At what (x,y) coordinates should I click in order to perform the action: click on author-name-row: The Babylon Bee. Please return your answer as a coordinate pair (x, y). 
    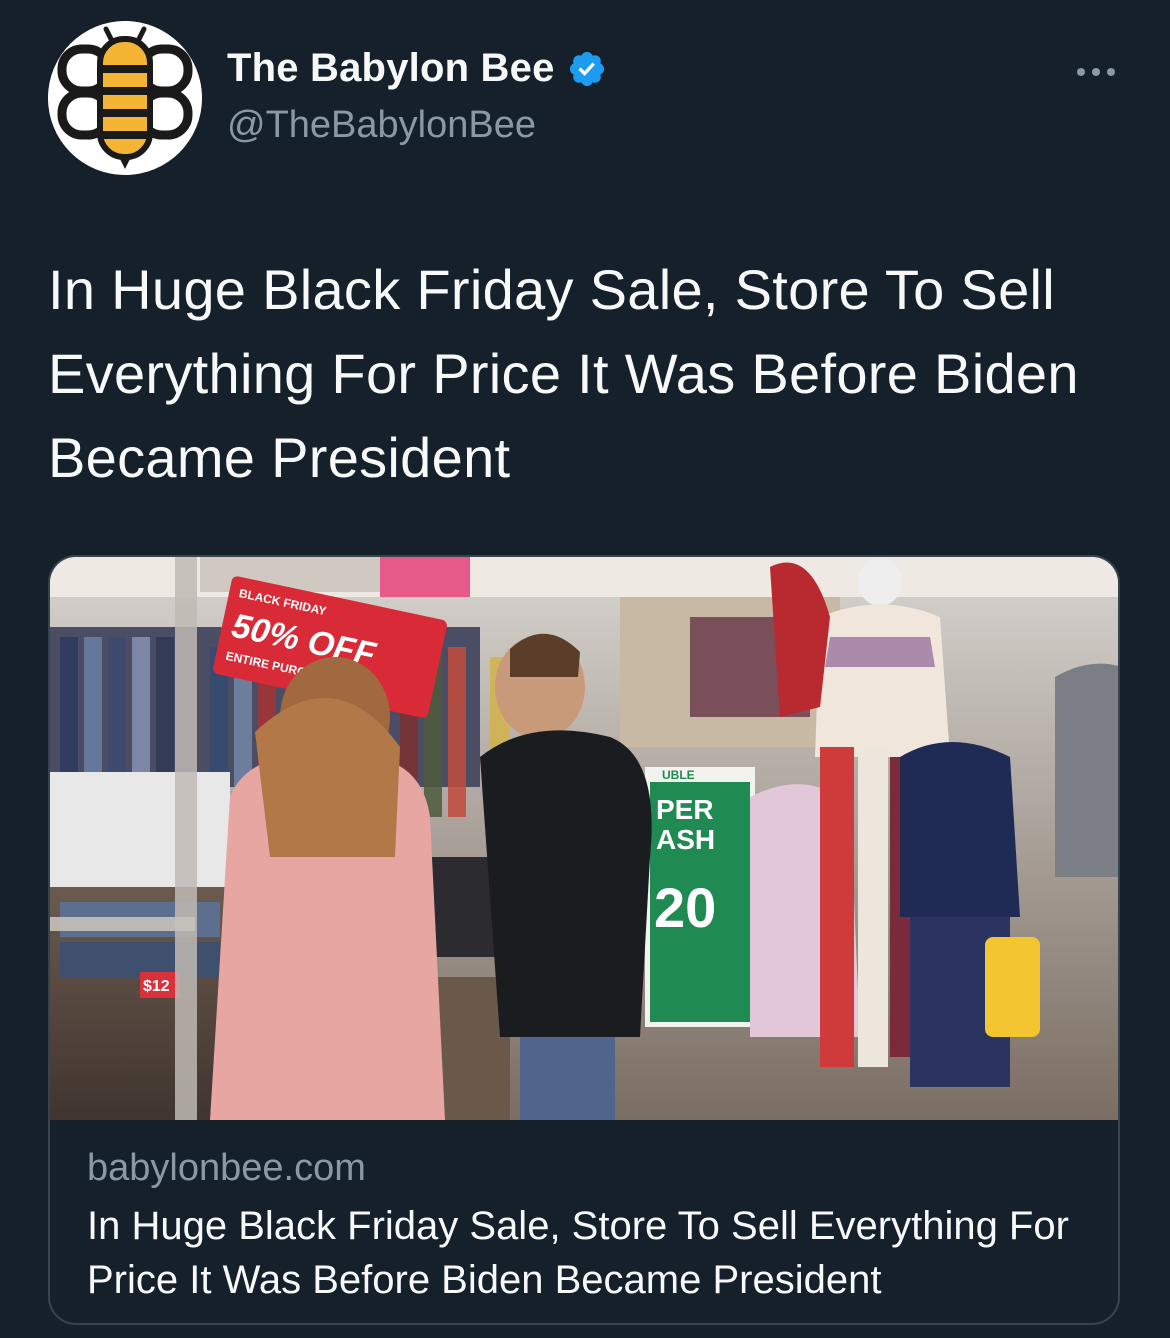
    Looking at the image, I should click on (417, 68).